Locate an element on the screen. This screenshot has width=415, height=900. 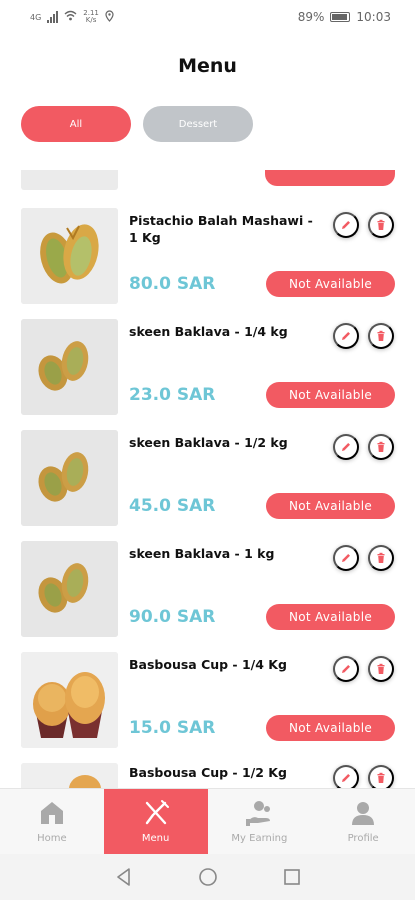
product-name: Pistachio Balah Mashawi - 1 Kg is located at coordinates (221, 229).